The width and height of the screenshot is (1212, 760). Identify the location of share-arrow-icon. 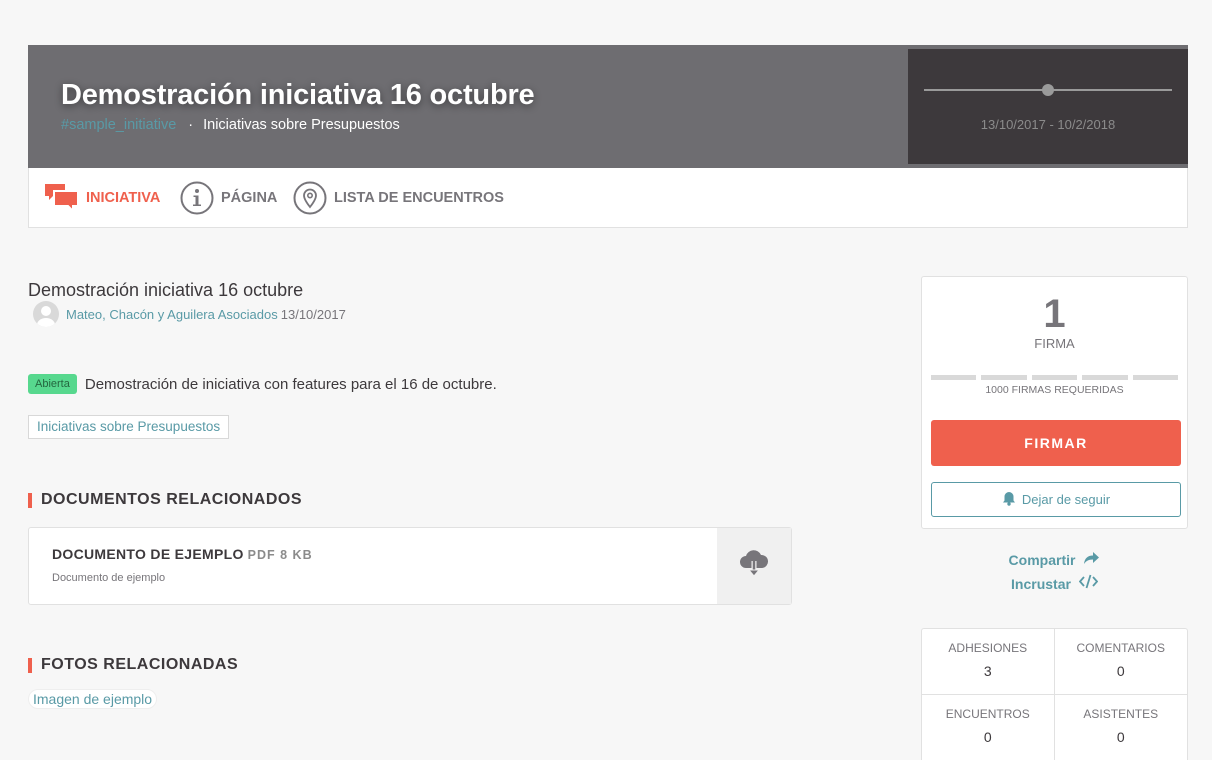
(1091, 560).